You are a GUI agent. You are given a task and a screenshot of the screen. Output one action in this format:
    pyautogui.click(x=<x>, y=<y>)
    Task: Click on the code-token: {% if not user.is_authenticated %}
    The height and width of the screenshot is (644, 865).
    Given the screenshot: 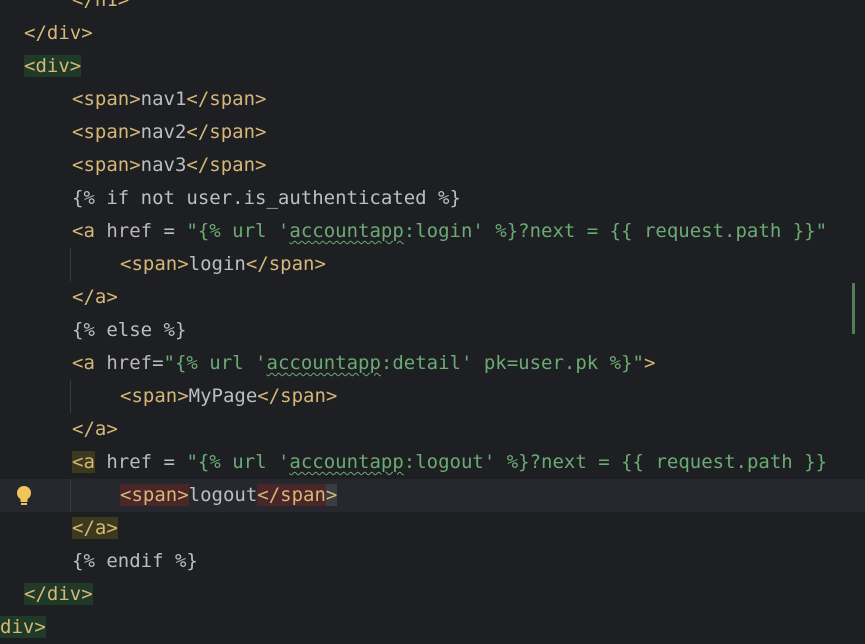 What is the action you would take?
    pyautogui.click(x=266, y=198)
    